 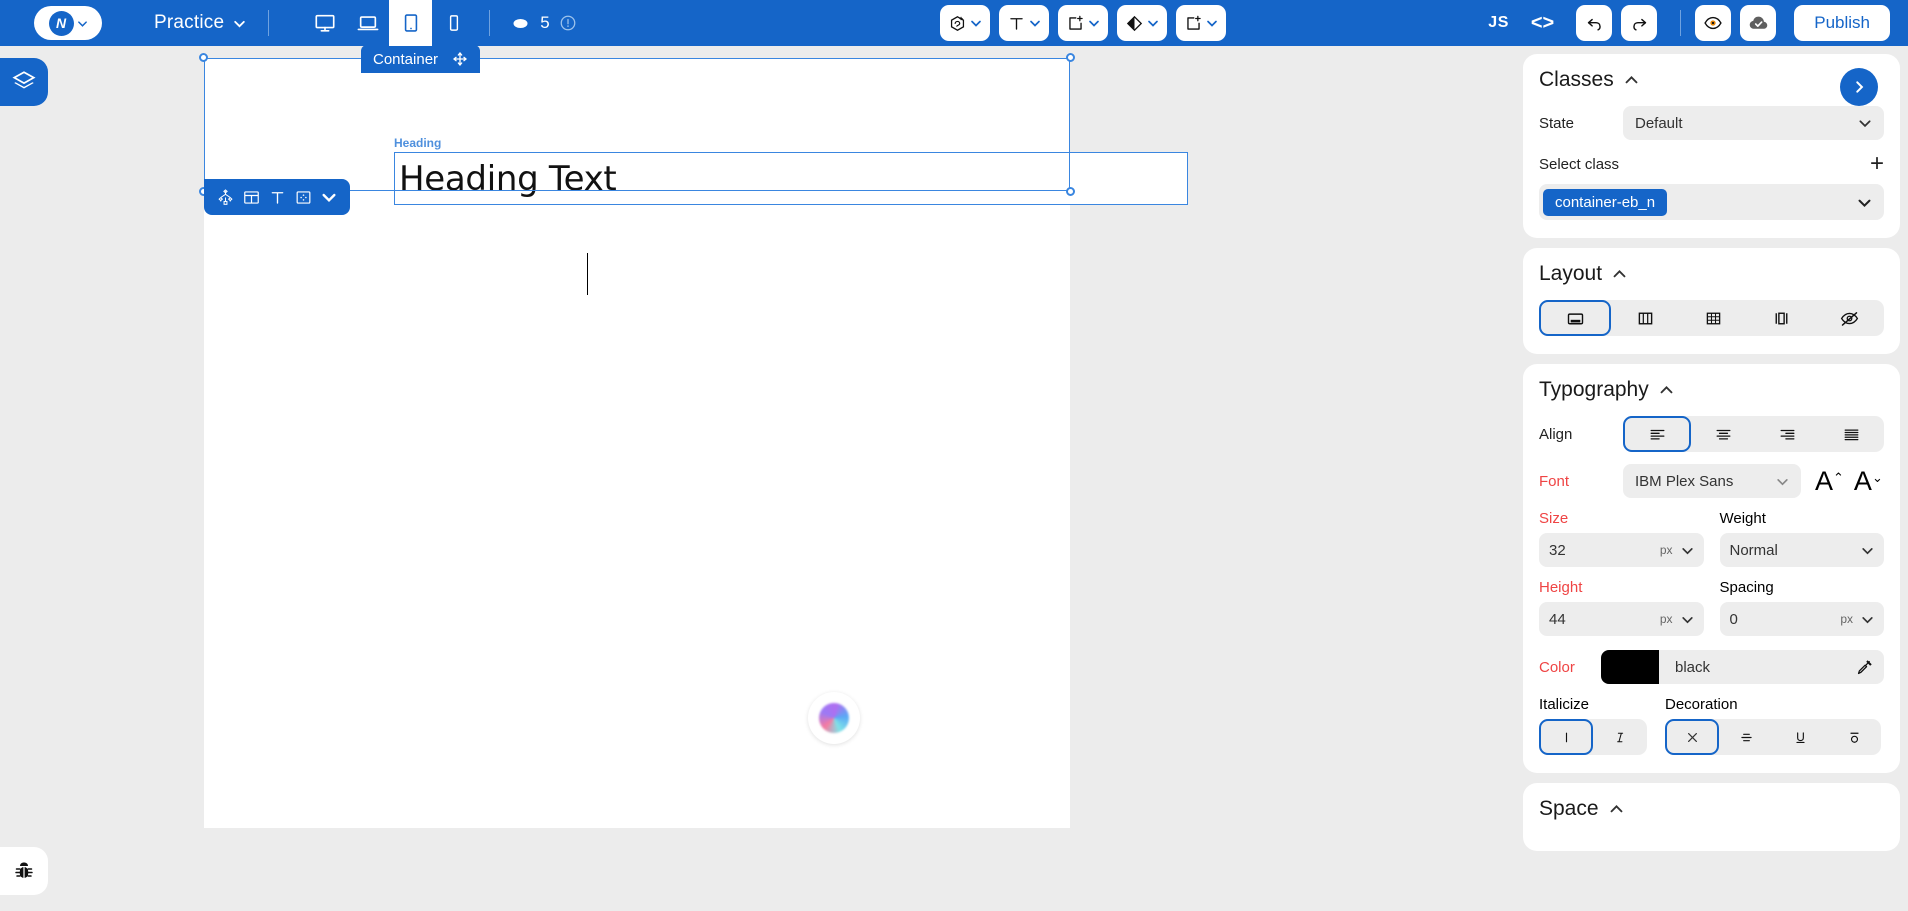 I want to click on align-right-button, so click(x=1788, y=434).